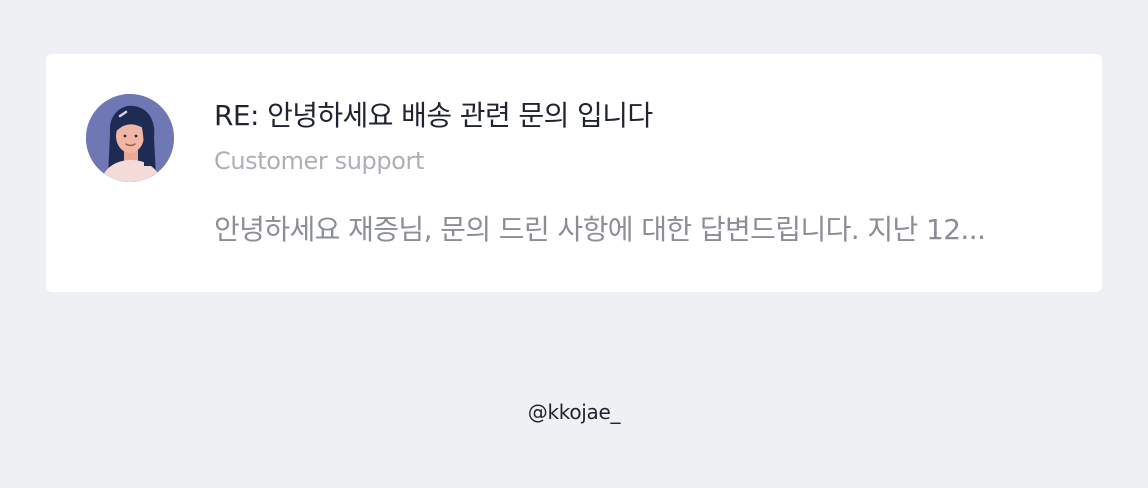 The height and width of the screenshot is (488, 1148). I want to click on message-subject: RE: 안녕하세요 배송 관련 문의 입니다, so click(433, 115).